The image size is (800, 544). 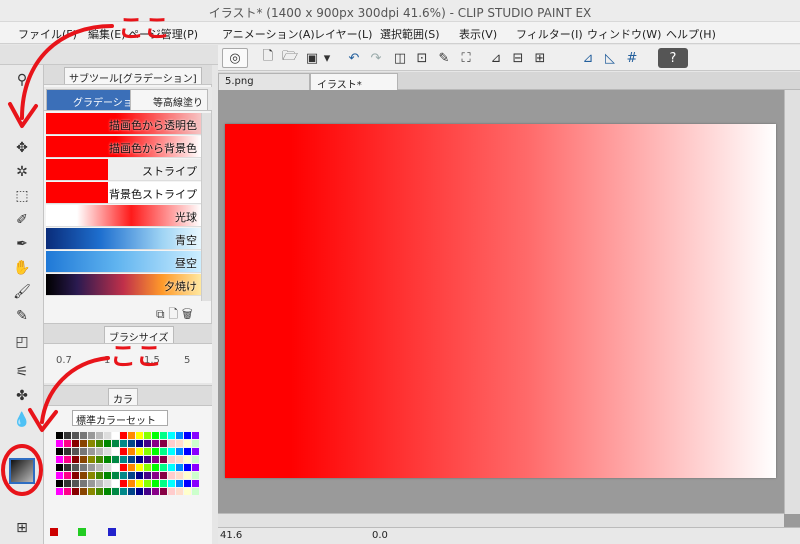 What do you see at coordinates (268, 34) in the screenshot?
I see `menu-animation: アニメーション(A)` at bounding box center [268, 34].